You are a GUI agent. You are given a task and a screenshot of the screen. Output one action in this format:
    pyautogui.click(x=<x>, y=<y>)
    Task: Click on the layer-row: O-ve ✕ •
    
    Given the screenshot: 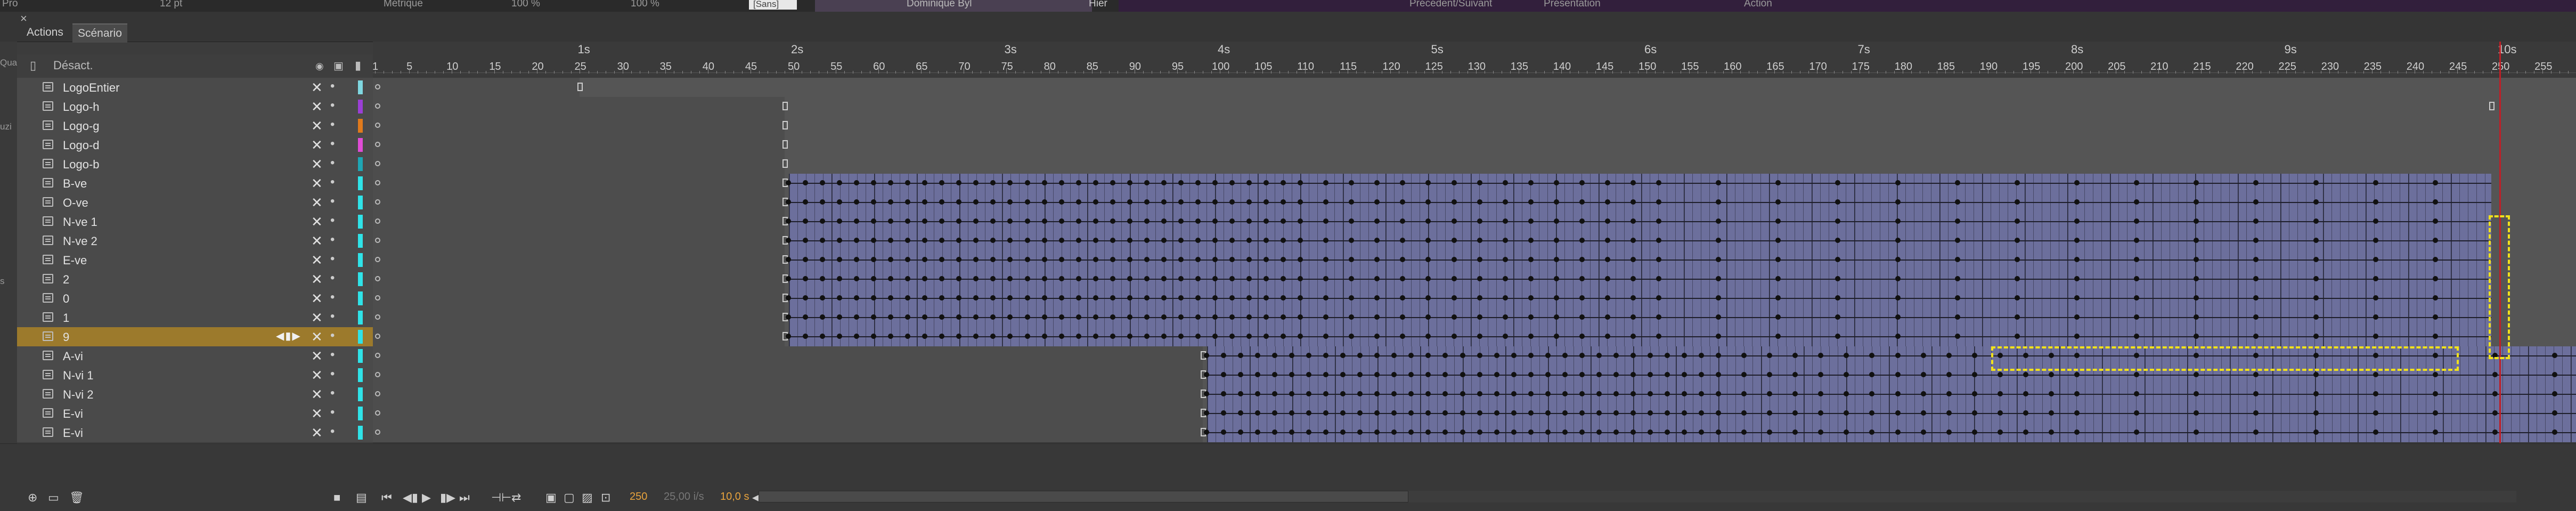 What is the action you would take?
    pyautogui.click(x=195, y=203)
    